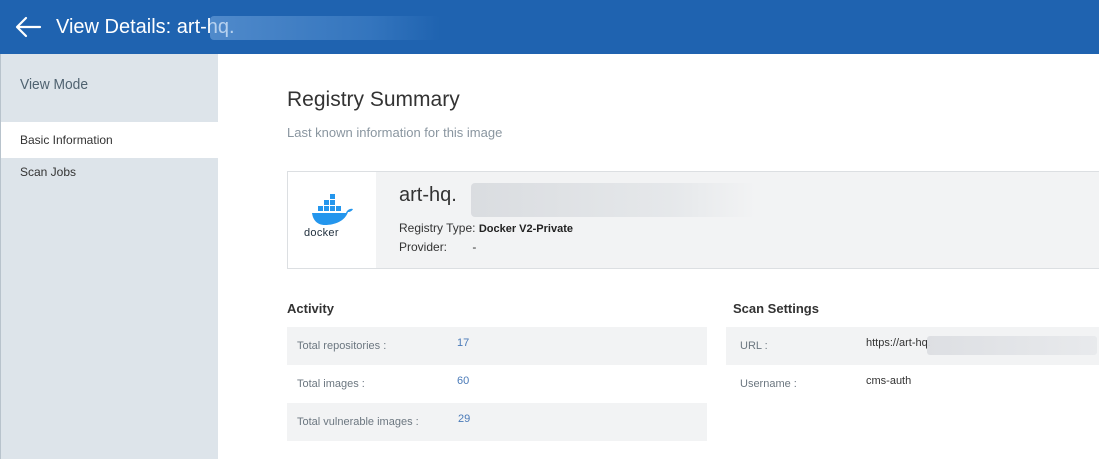 The image size is (1099, 459). I want to click on activity-row-repositories: Total repositories : 17, so click(497, 346).